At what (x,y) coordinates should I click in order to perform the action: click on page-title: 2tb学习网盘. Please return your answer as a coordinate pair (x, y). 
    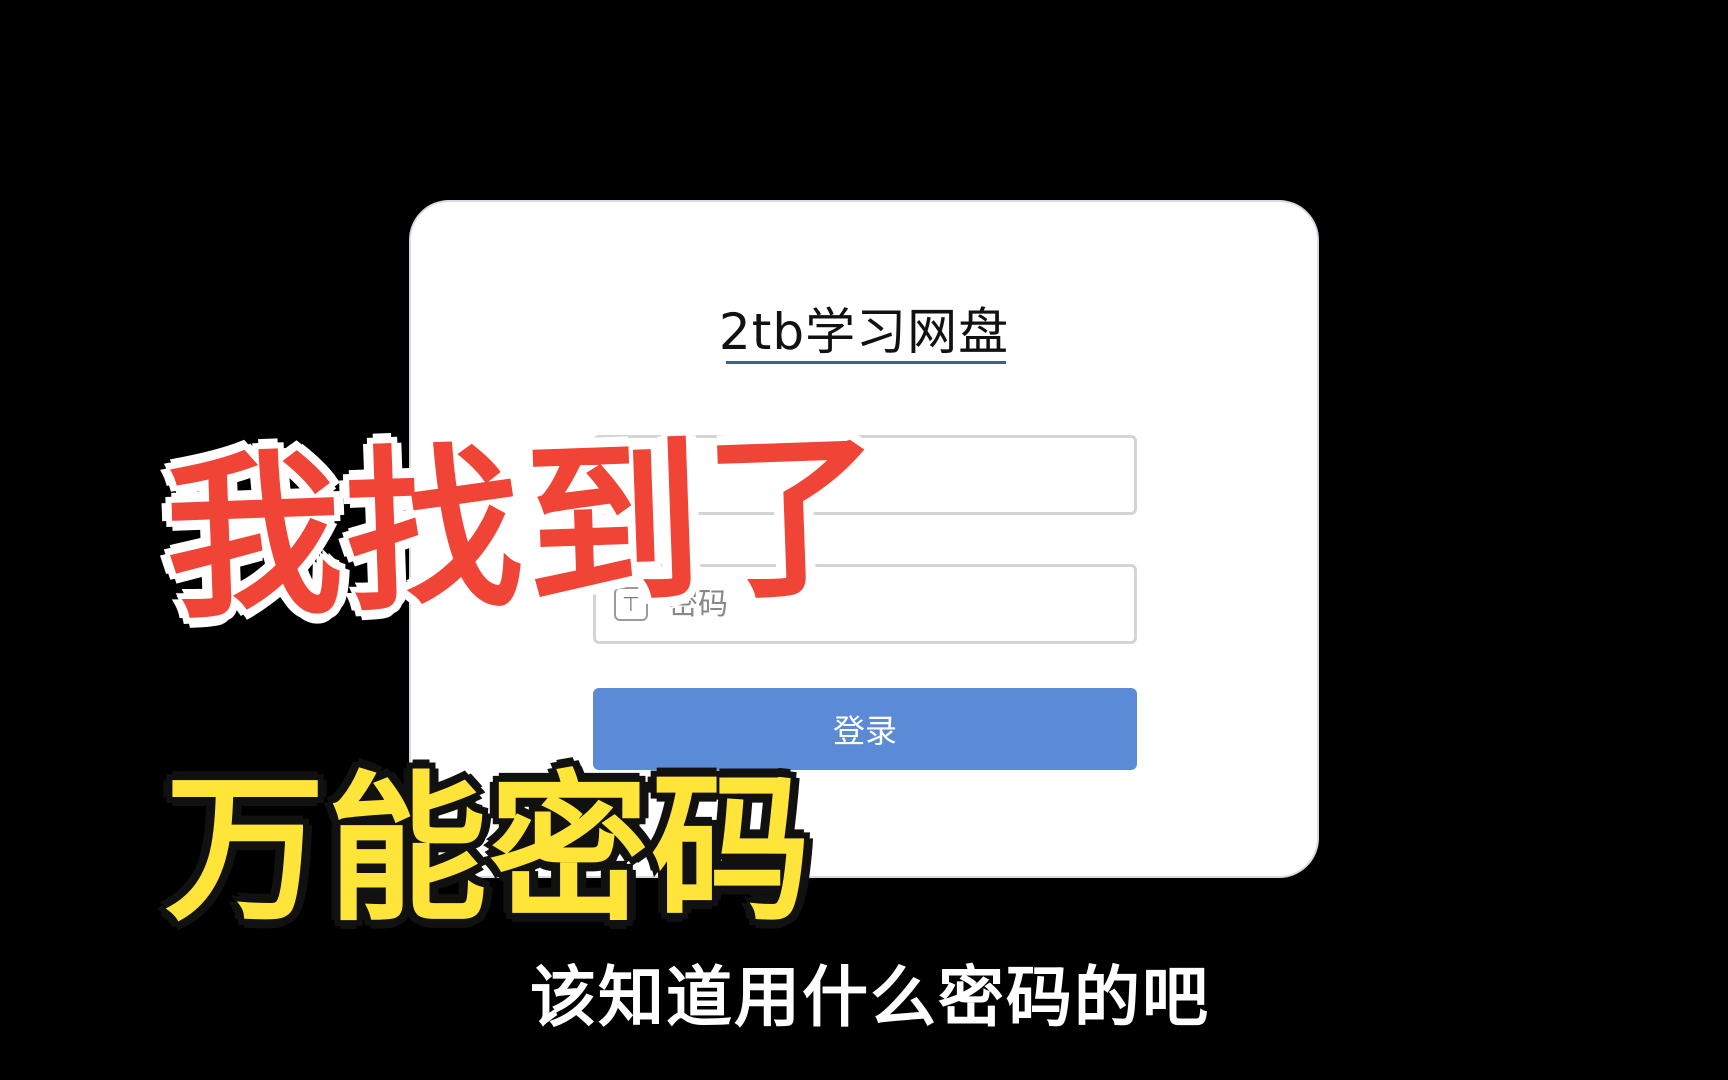
    Looking at the image, I should click on (864, 332).